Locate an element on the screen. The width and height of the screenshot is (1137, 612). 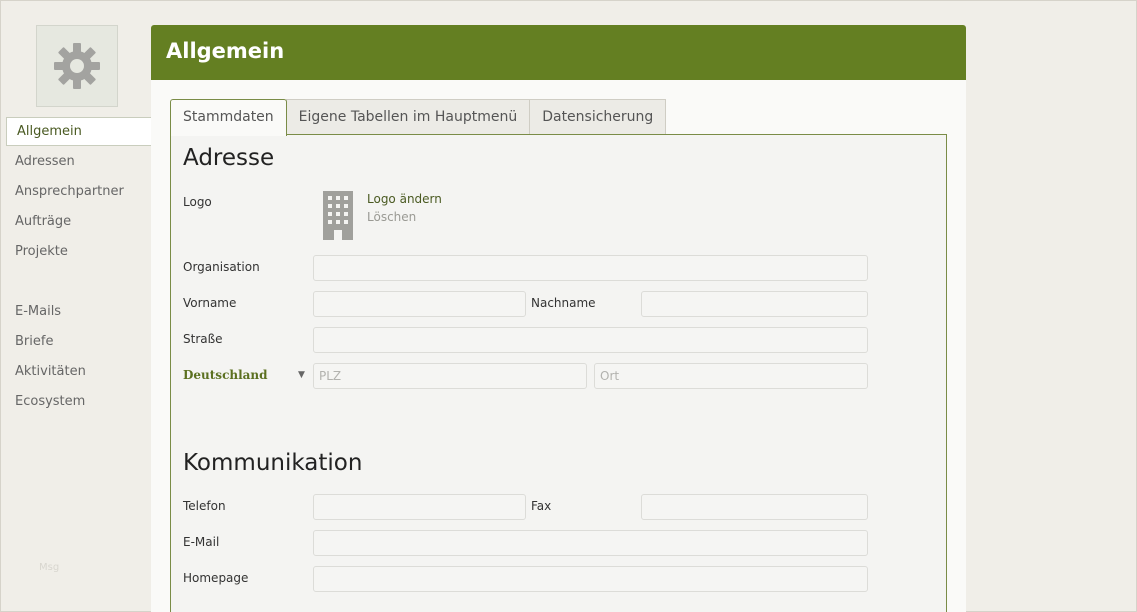
change-logo-link: Logo ändern is located at coordinates (404, 199).